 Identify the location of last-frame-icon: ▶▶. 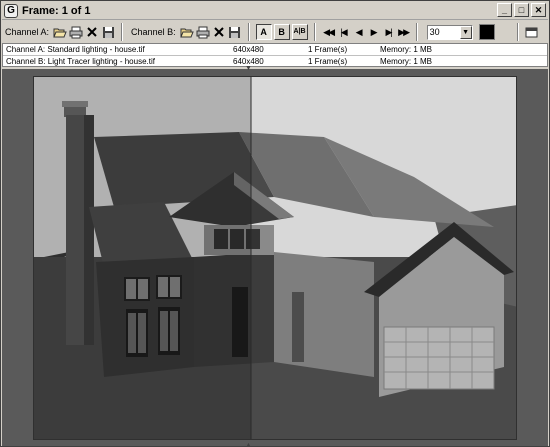
(403, 32).